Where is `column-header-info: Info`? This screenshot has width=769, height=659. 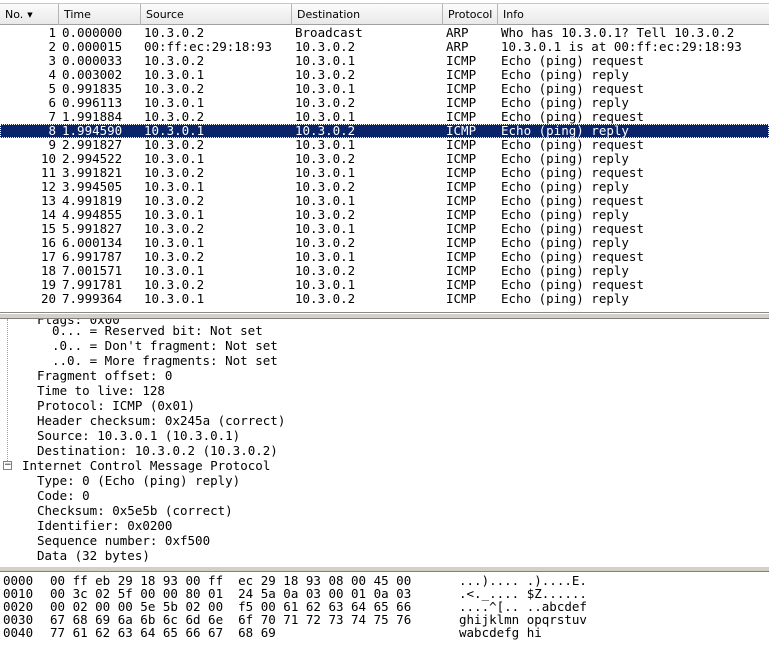
column-header-info: Info is located at coordinates (633, 14).